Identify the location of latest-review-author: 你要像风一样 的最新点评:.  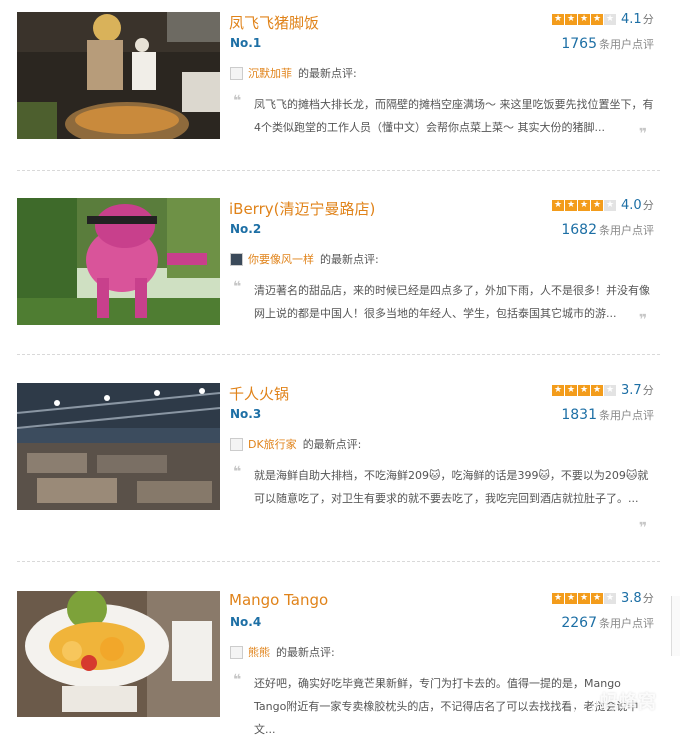
(304, 259).